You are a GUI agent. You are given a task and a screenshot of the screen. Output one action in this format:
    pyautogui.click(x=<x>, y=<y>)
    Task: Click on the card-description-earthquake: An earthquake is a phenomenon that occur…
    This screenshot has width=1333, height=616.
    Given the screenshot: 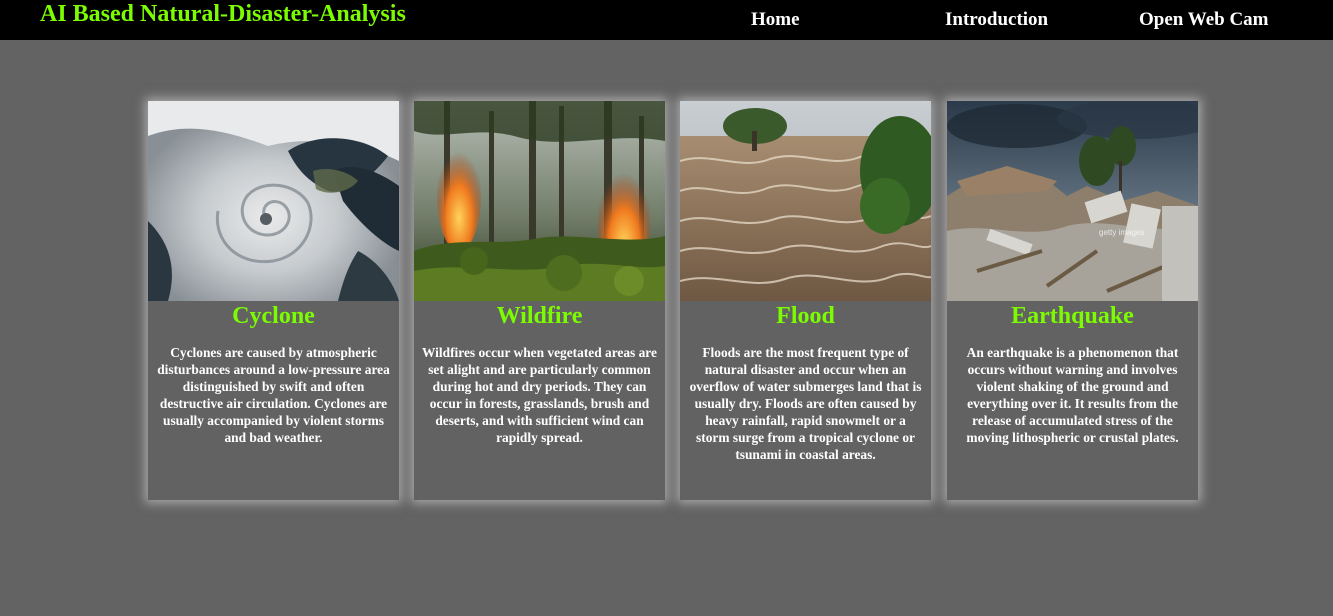 What is the action you would take?
    pyautogui.click(x=1072, y=395)
    